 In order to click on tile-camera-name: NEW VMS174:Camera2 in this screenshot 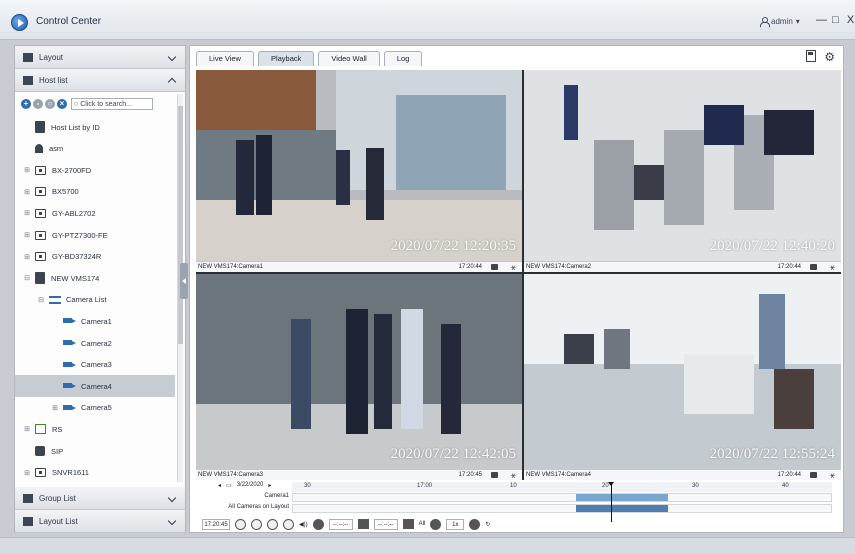, I will do `click(559, 267)`.